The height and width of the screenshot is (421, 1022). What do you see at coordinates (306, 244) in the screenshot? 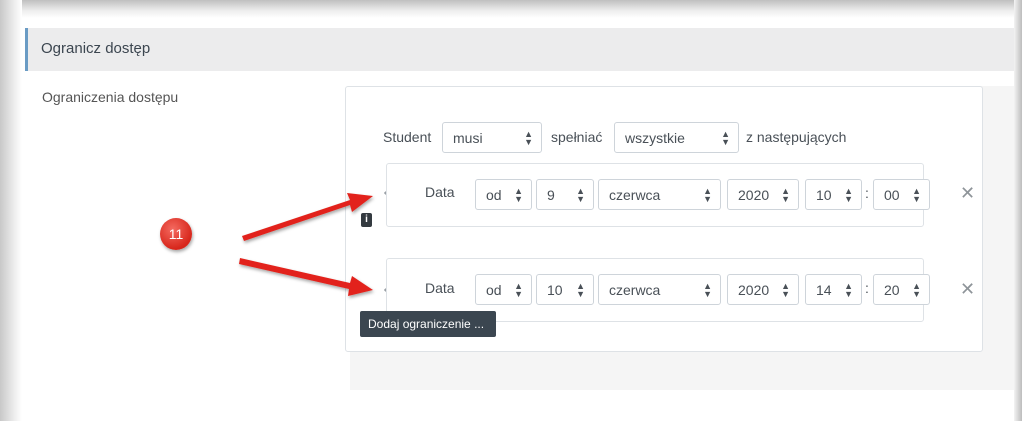
I see `annotation-arrows` at bounding box center [306, 244].